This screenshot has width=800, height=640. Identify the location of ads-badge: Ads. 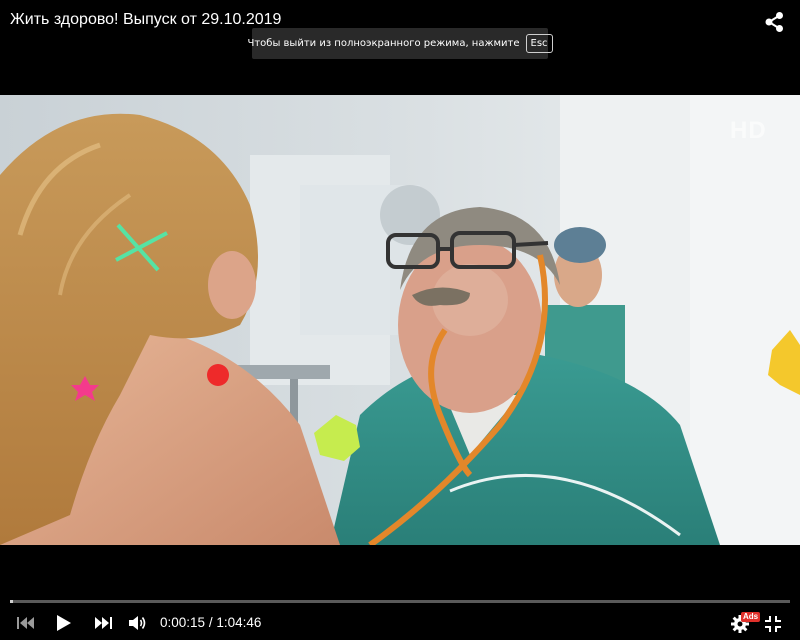
(751, 617).